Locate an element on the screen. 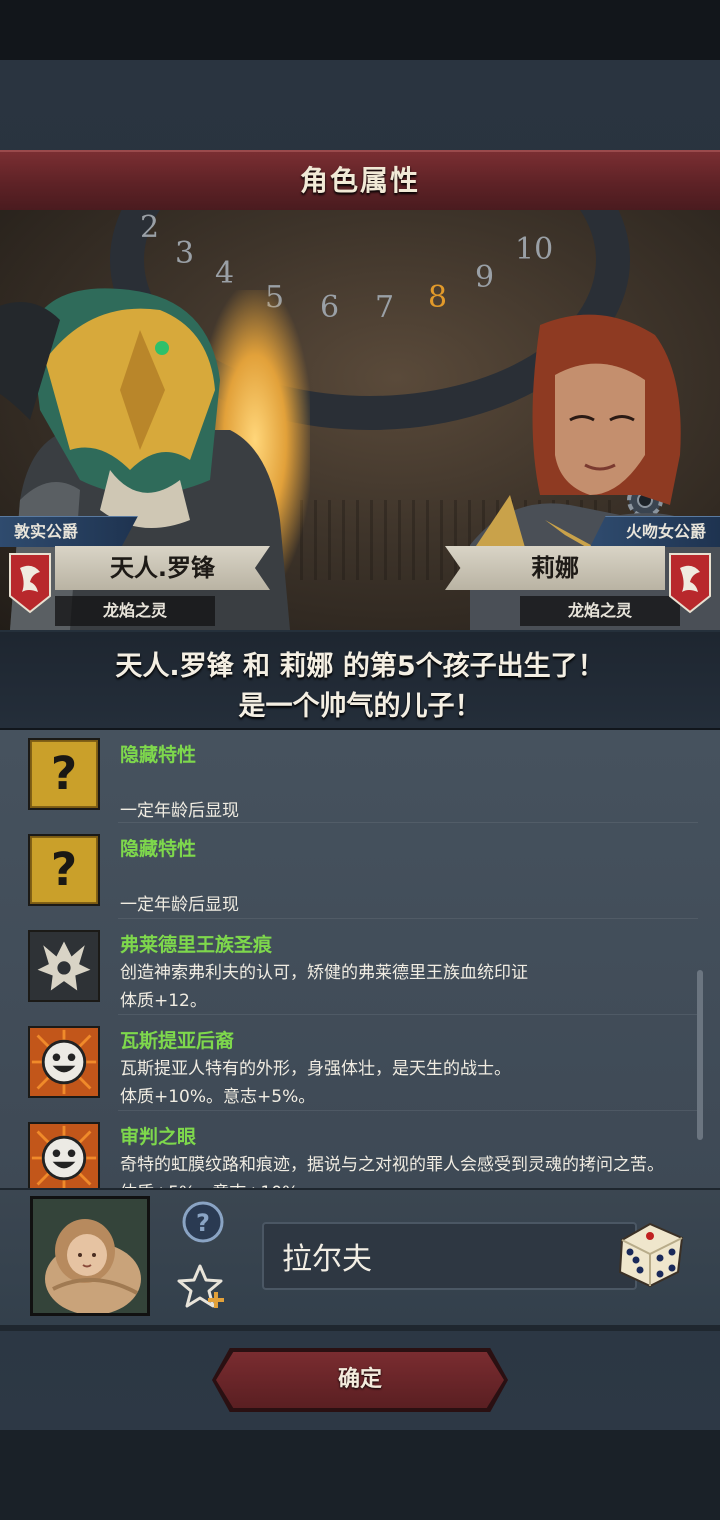 This screenshot has height=1520, width=720. child-portrait is located at coordinates (90, 1256).